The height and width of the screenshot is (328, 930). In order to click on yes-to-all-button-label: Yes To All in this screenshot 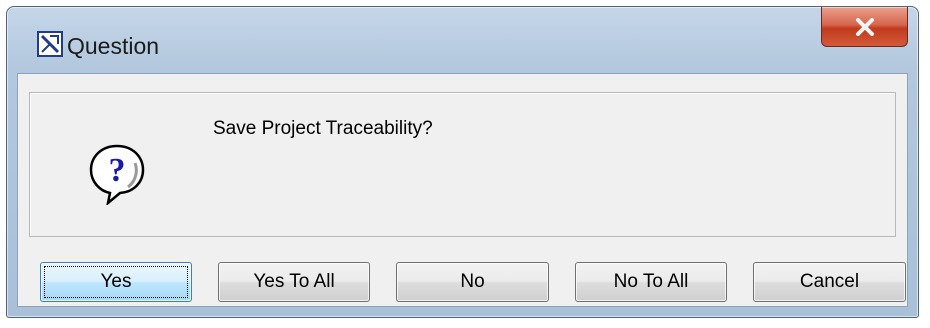, I will do `click(294, 281)`.